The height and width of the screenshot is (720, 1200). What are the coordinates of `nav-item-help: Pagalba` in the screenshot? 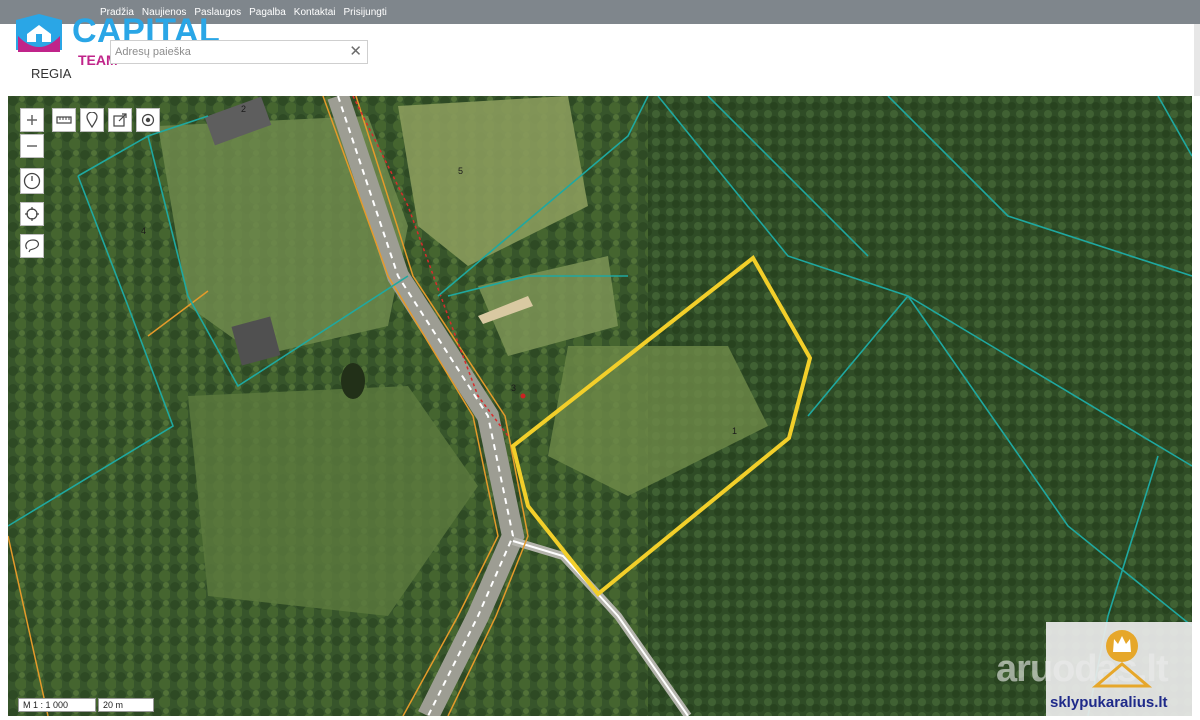 It's located at (267, 12).